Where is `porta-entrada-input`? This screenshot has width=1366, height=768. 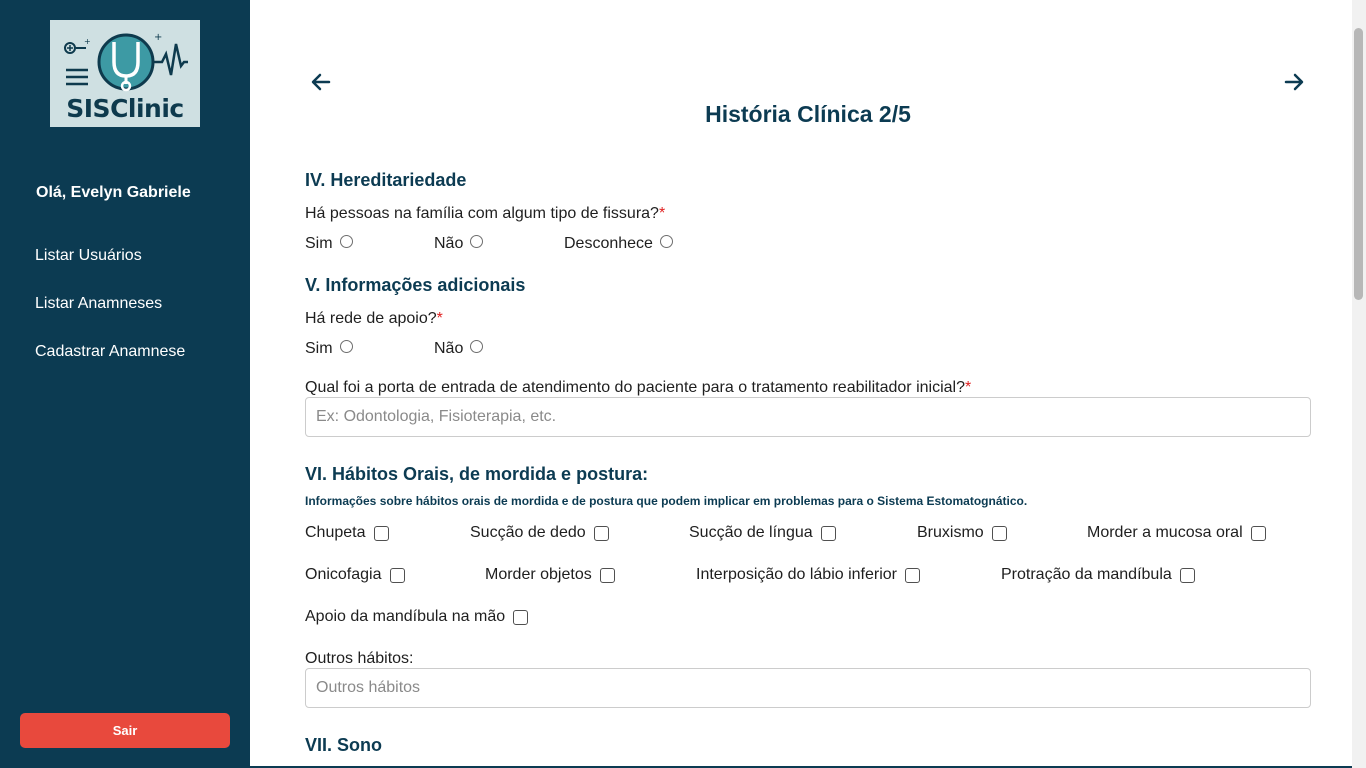 porta-entrada-input is located at coordinates (808, 417).